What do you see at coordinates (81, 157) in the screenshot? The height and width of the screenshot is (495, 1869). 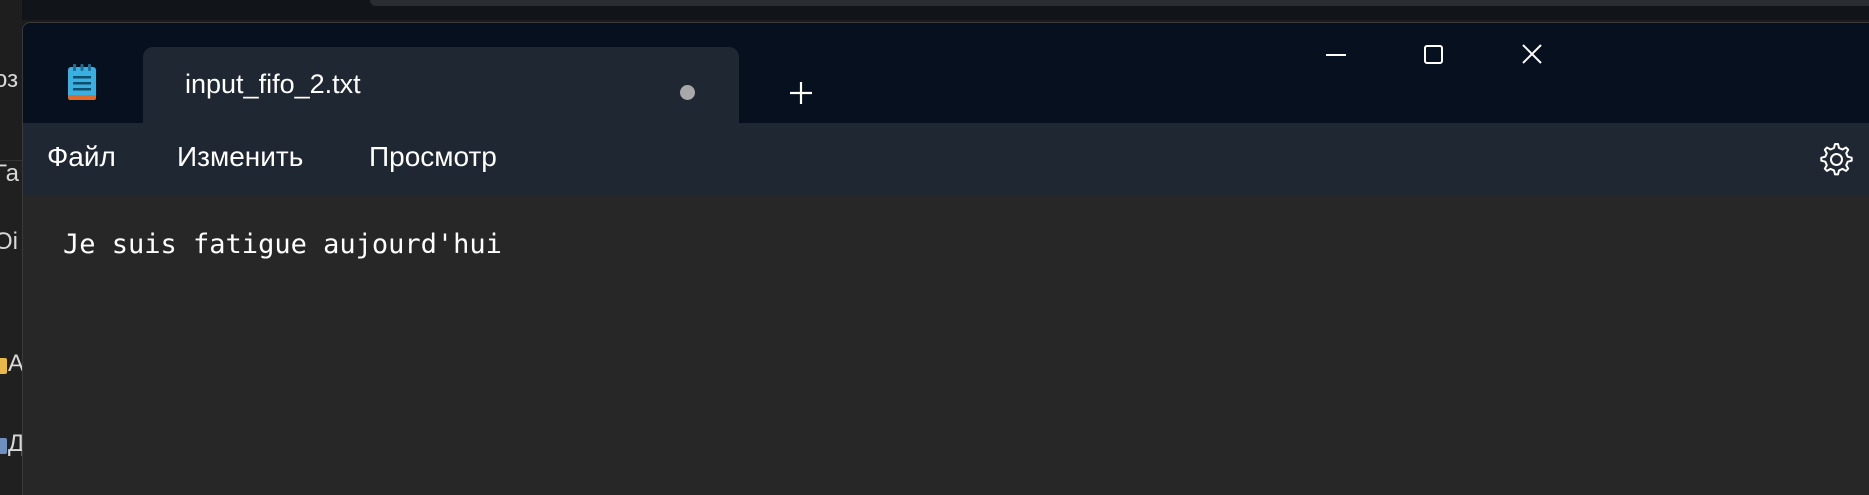 I see `menu-file: Файл` at bounding box center [81, 157].